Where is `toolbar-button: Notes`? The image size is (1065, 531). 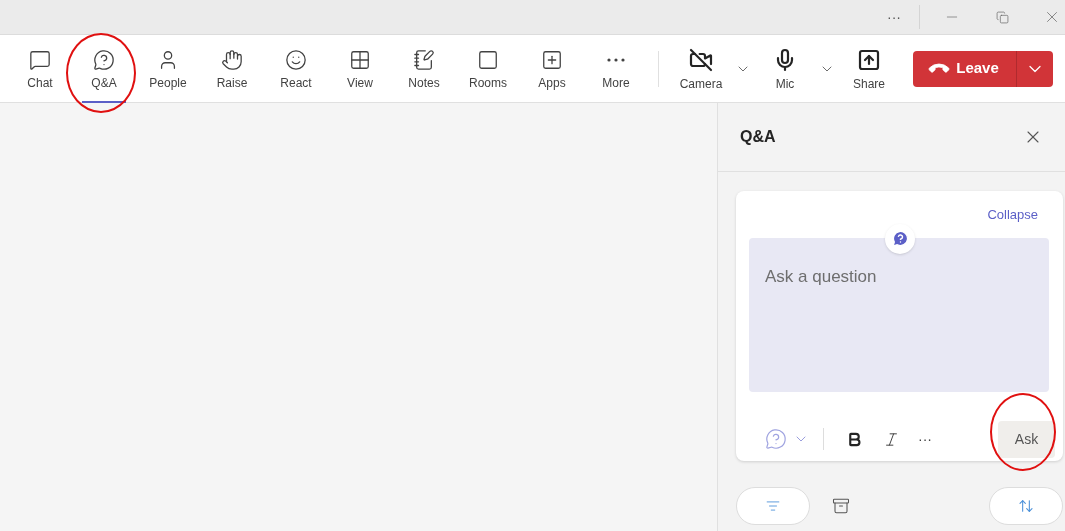 toolbar-button: Notes is located at coordinates (424, 68).